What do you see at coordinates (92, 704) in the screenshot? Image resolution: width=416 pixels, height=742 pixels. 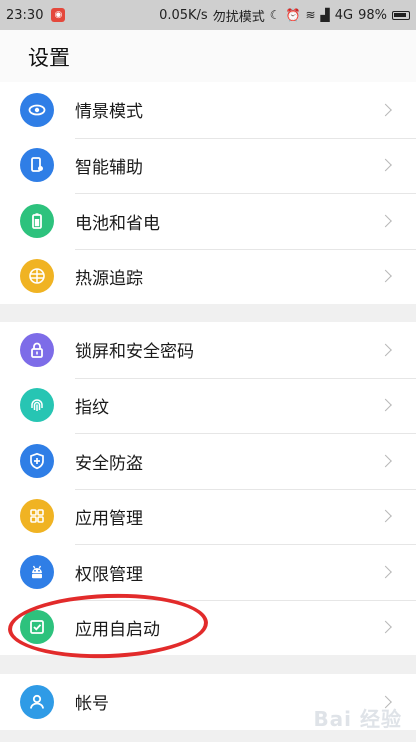 I see `settings-item-label: 帐号` at bounding box center [92, 704].